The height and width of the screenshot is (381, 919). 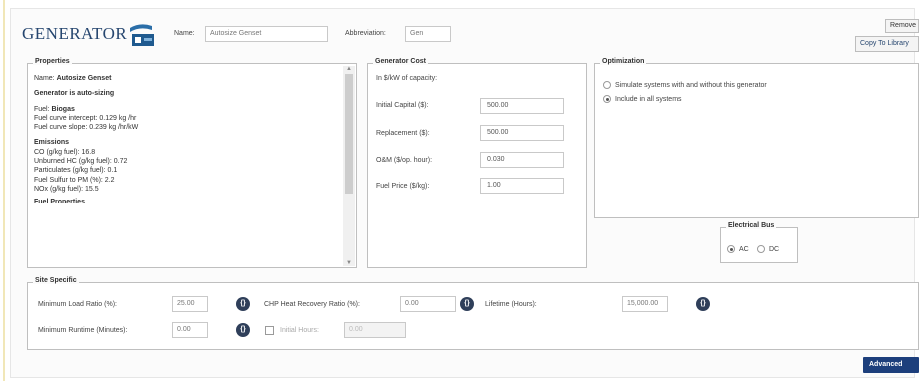 What do you see at coordinates (648, 99) in the screenshot?
I see `include-all-systems-label: Include in all systems` at bounding box center [648, 99].